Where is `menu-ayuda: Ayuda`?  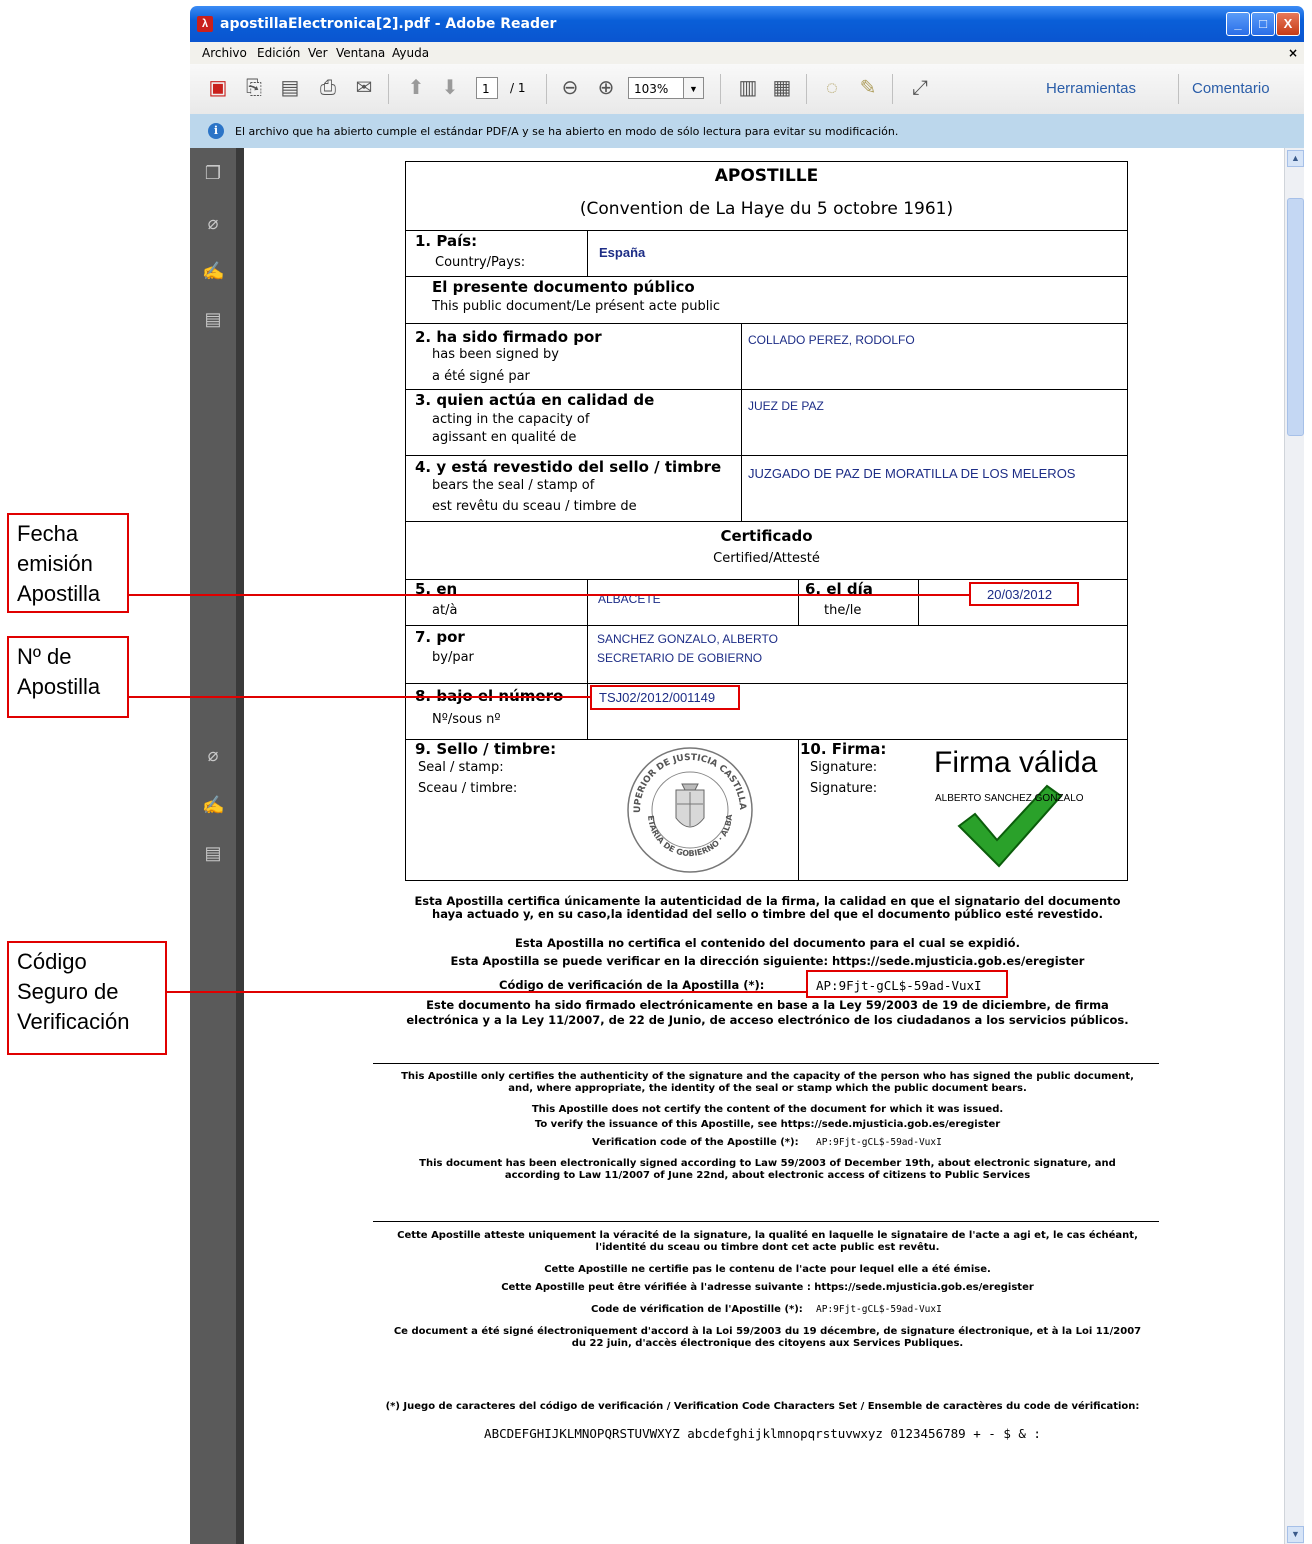
menu-ayuda: Ayuda is located at coordinates (410, 53).